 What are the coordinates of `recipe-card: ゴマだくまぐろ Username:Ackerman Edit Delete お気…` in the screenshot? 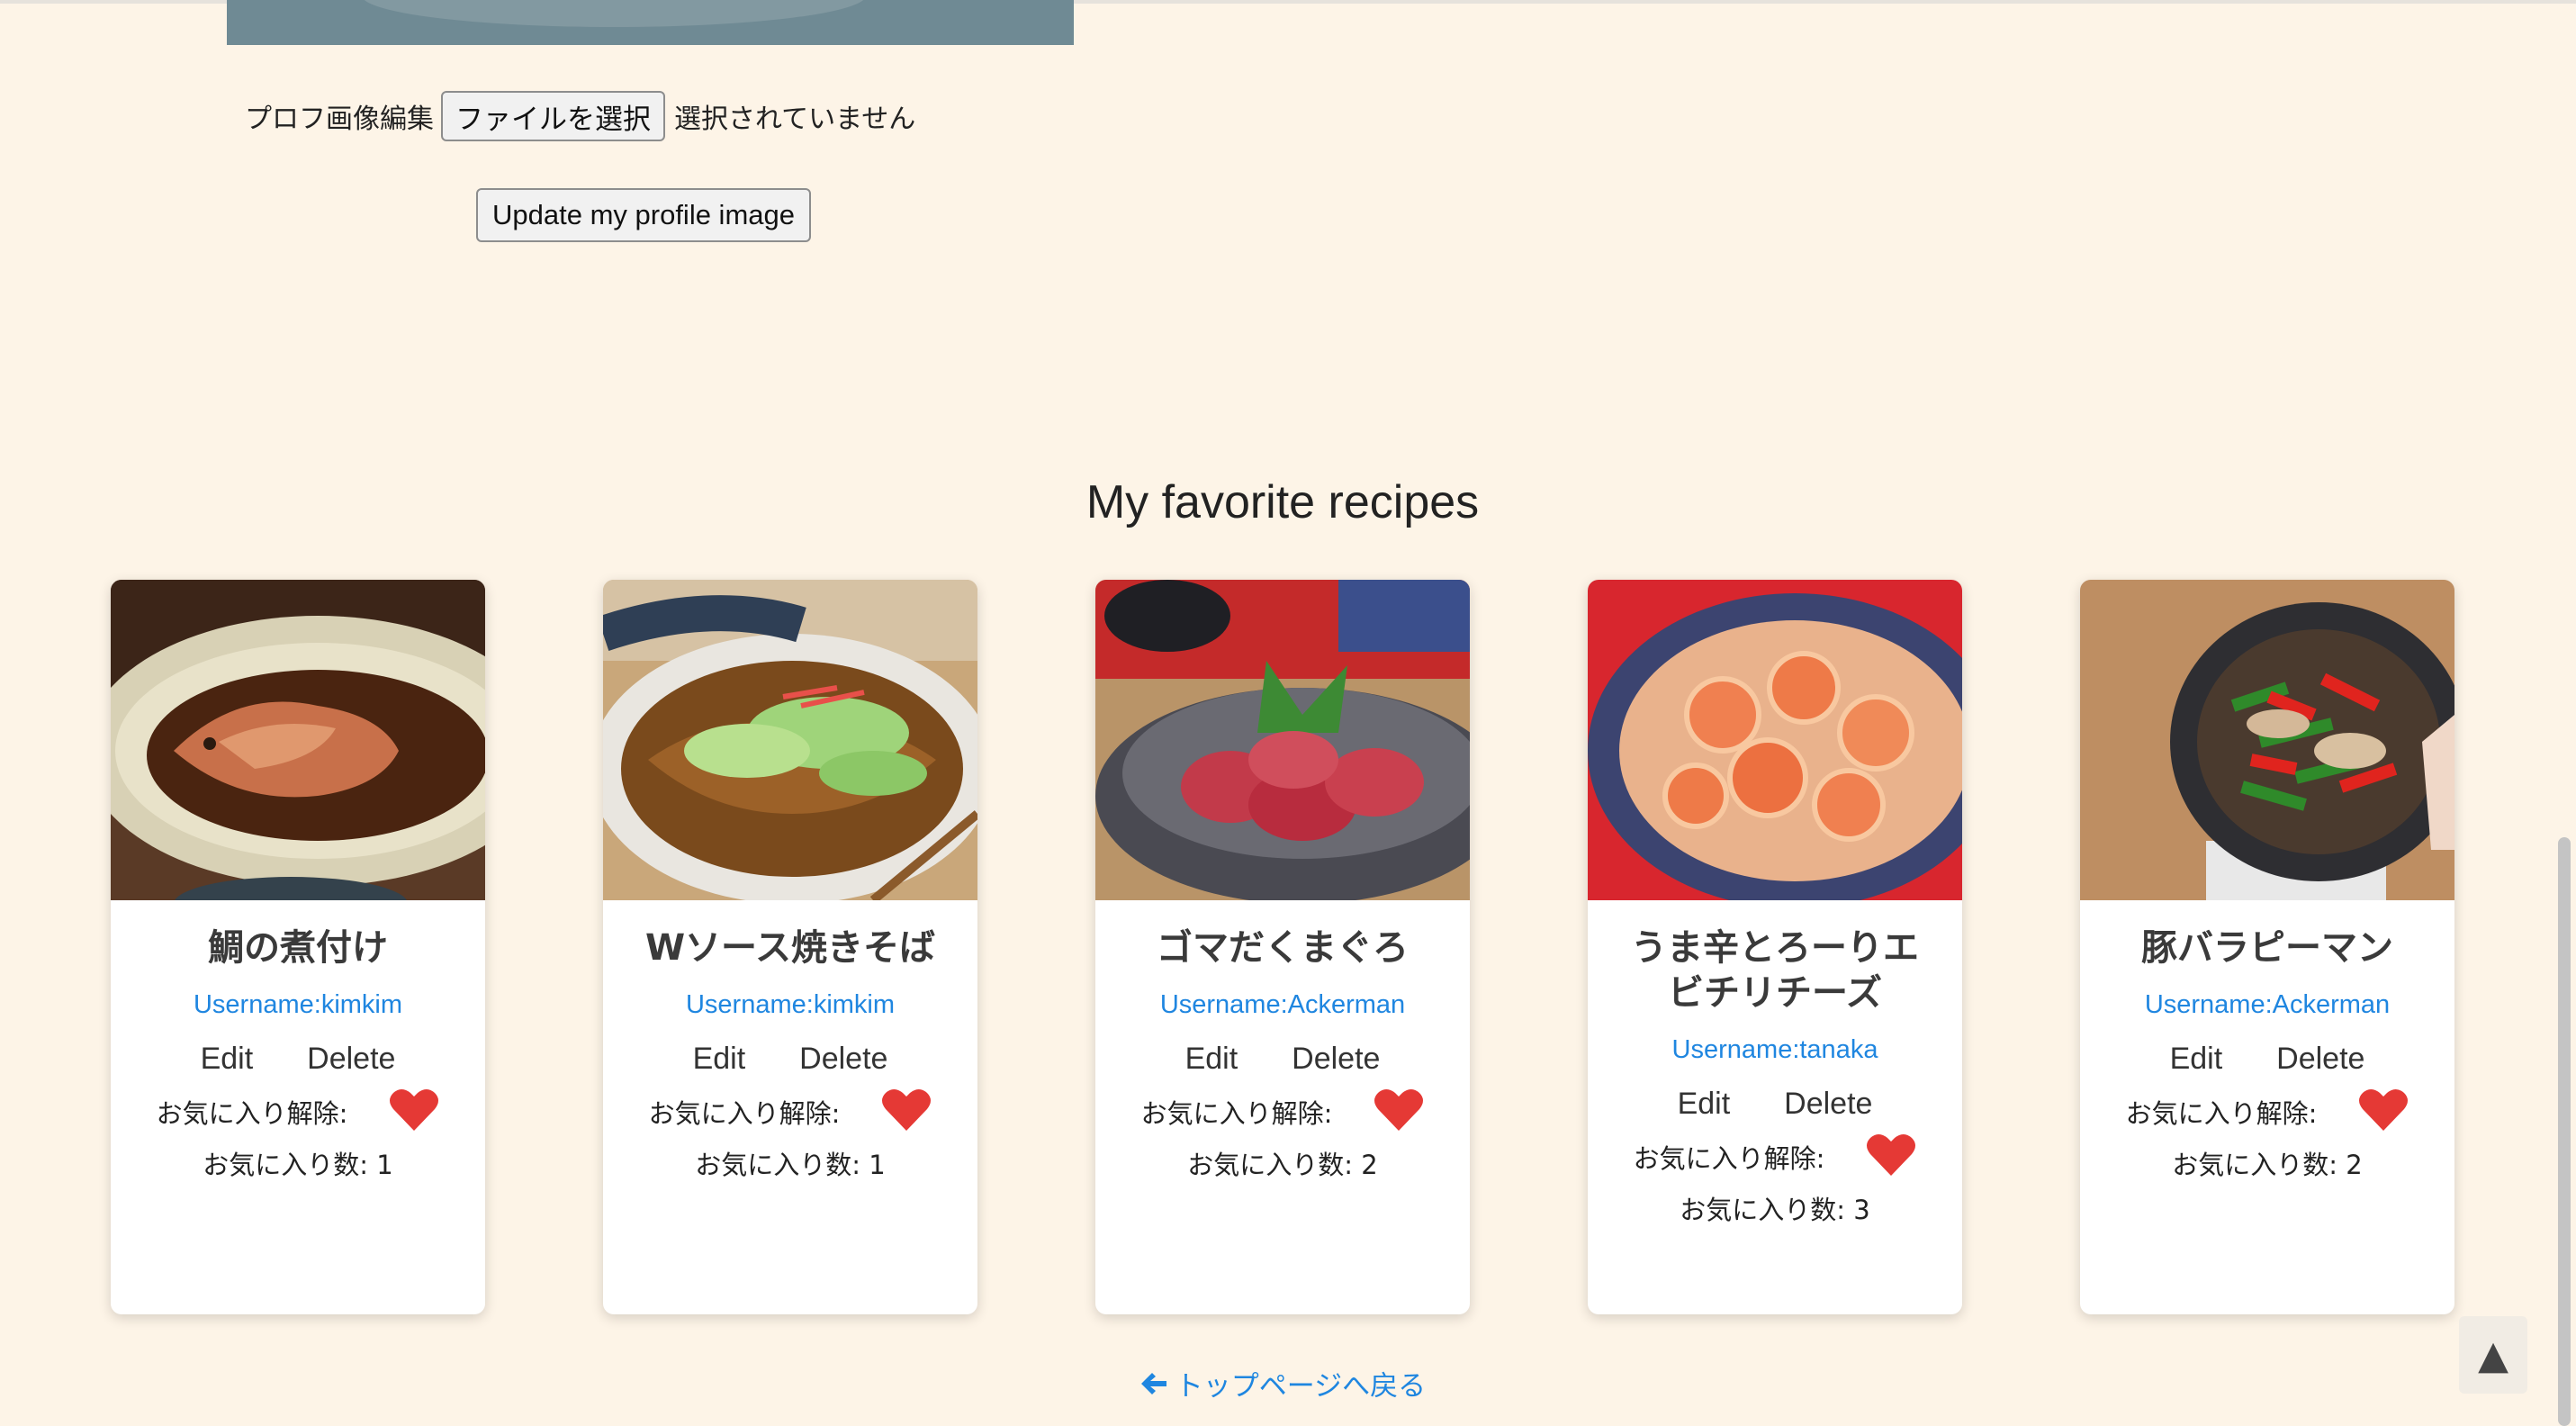 It's located at (1282, 947).